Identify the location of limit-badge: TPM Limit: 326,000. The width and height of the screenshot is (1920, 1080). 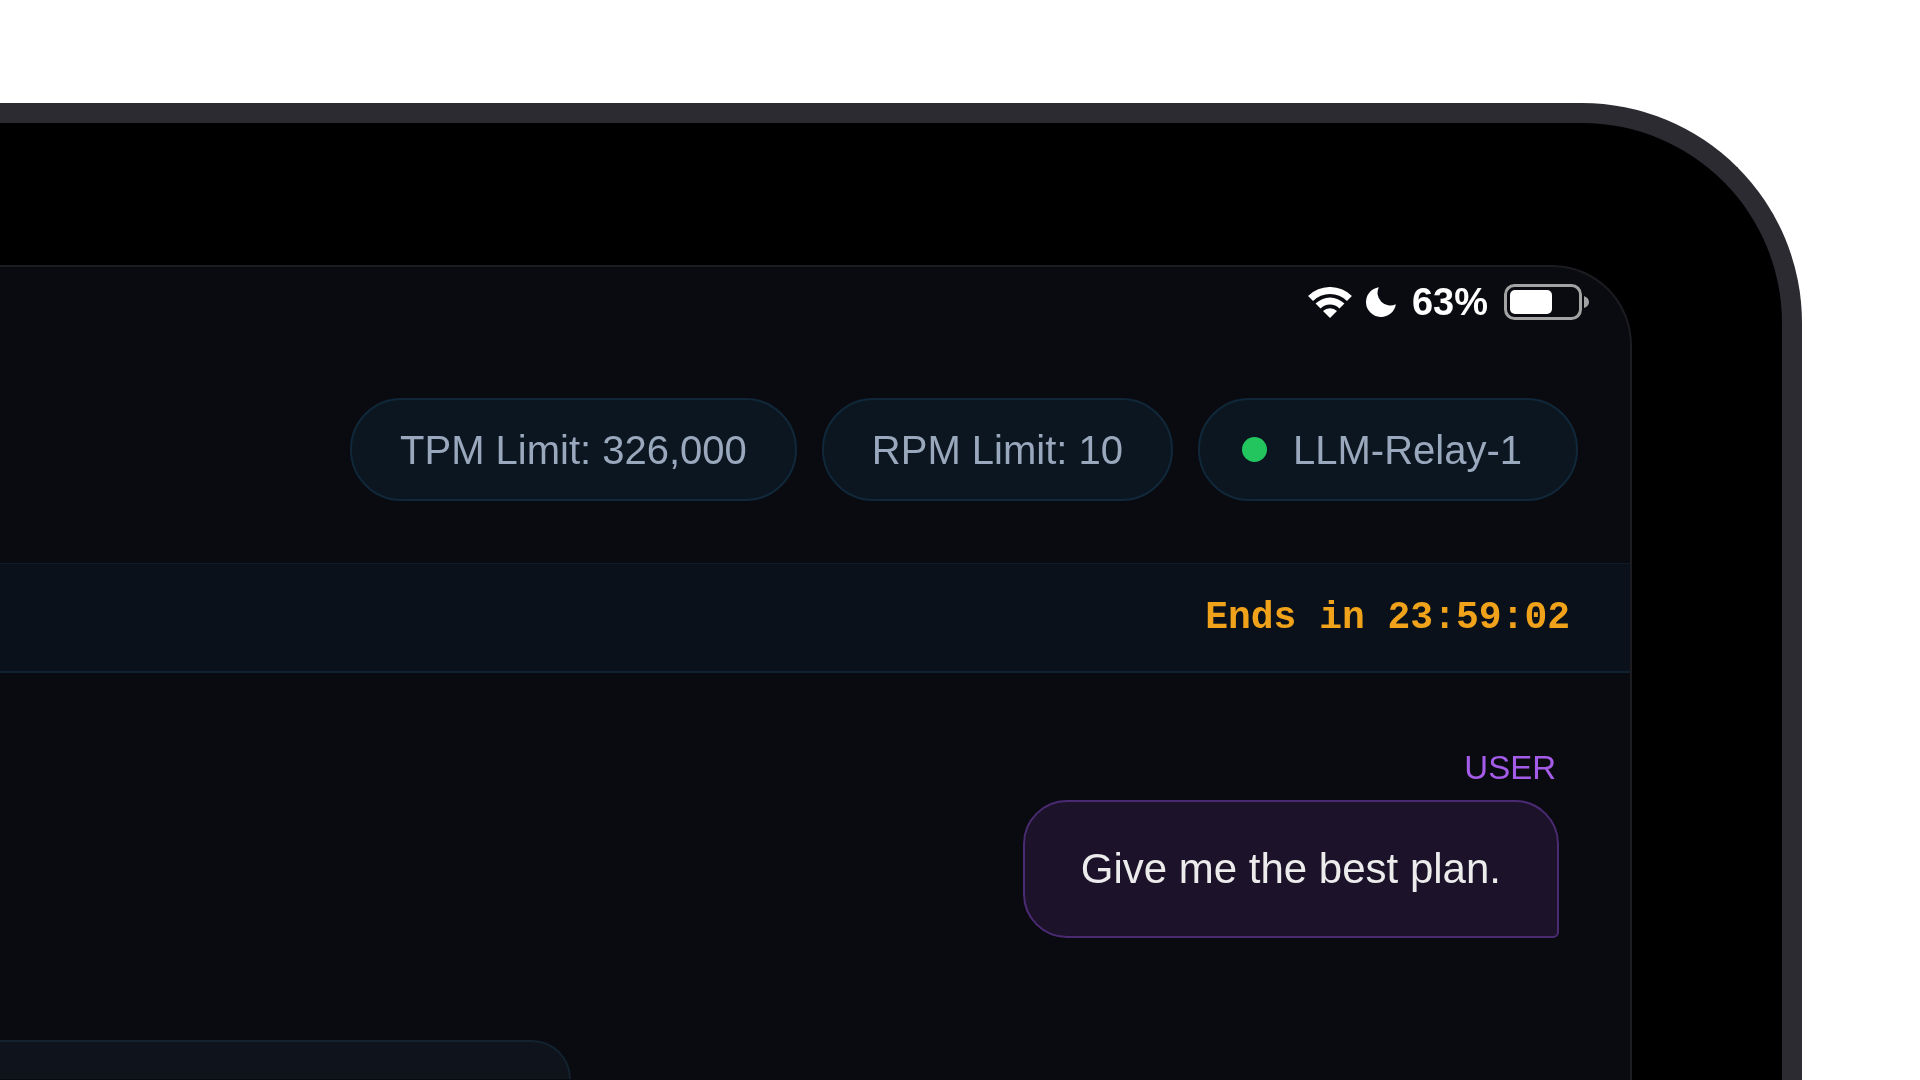
(573, 449).